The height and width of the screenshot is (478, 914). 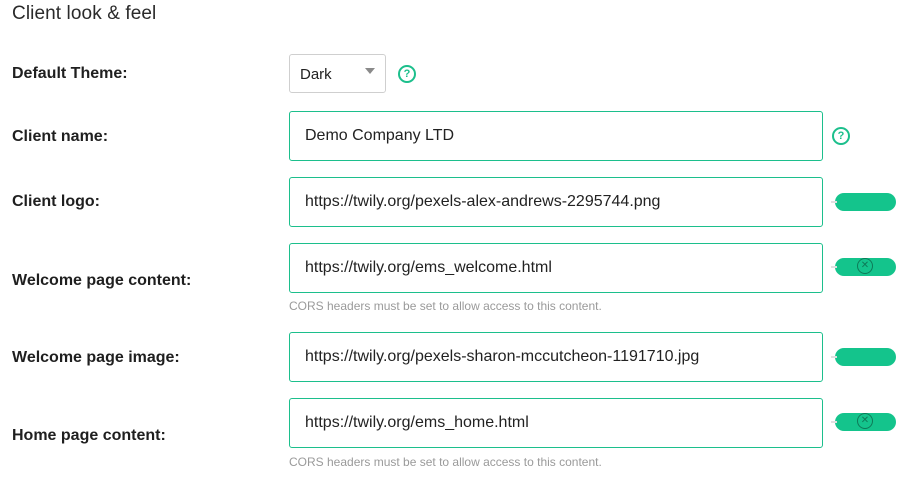 I want to click on default-theme-select: Dark, so click(x=337, y=73).